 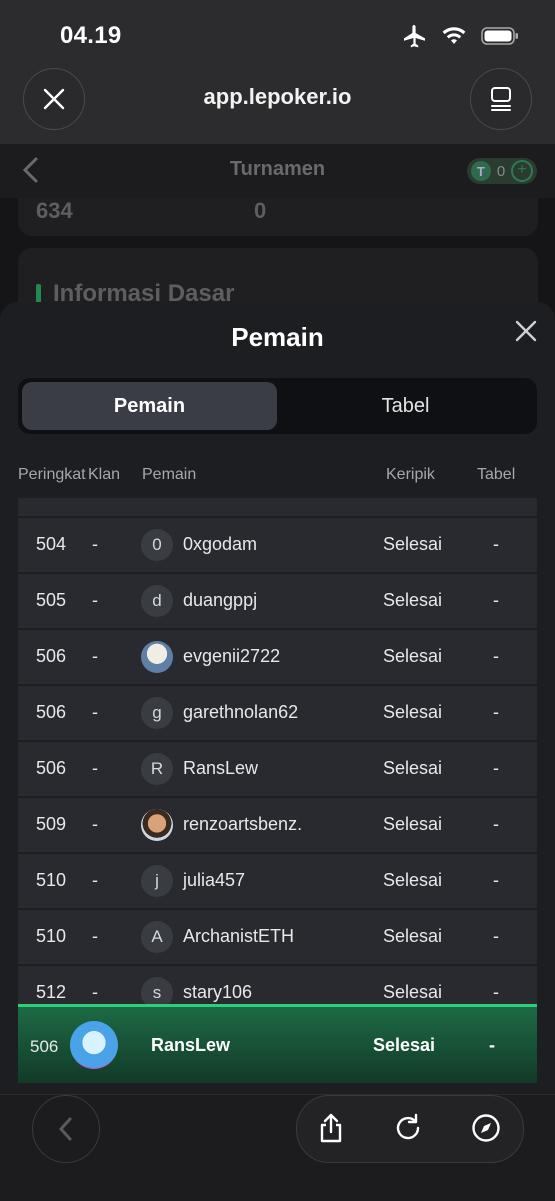 I want to click on player-name-cell: stary106, so click(x=218, y=992).